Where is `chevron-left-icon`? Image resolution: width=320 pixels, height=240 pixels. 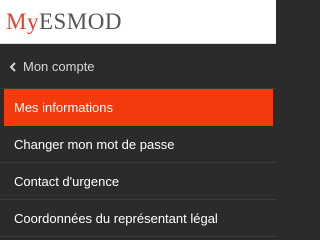 chevron-left-icon is located at coordinates (15, 66).